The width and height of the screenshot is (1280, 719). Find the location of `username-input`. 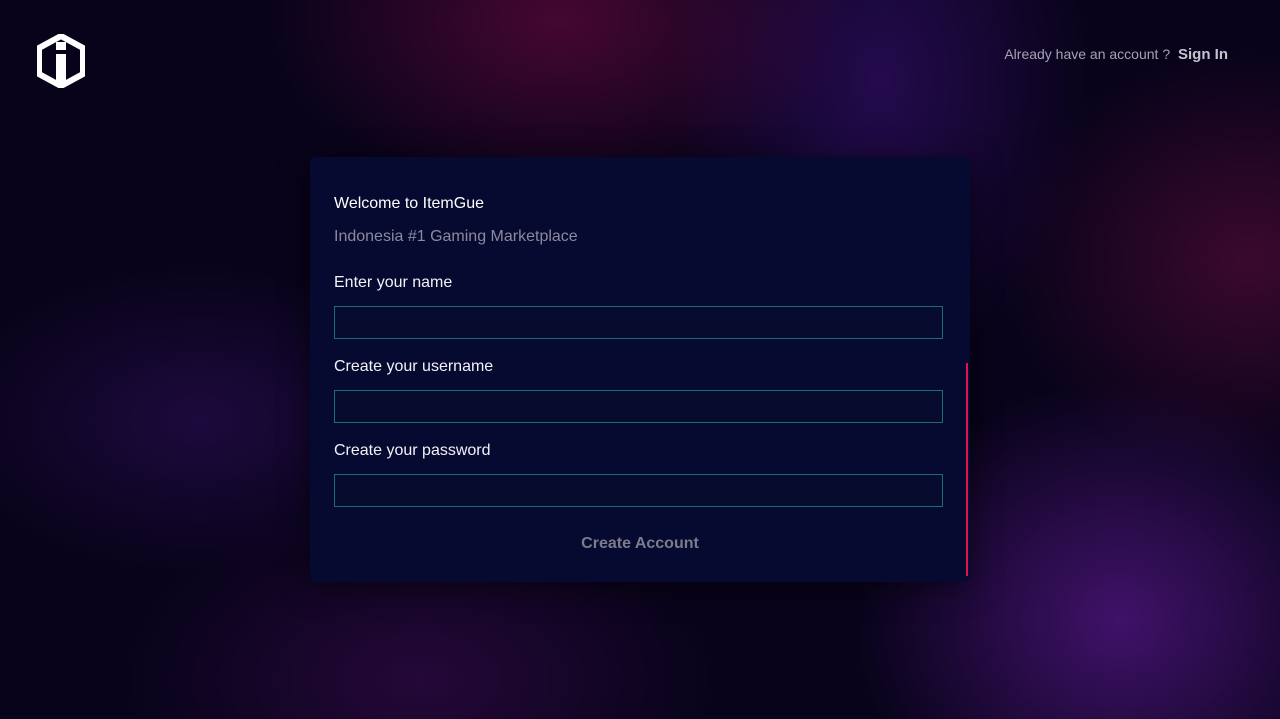

username-input is located at coordinates (638, 406).